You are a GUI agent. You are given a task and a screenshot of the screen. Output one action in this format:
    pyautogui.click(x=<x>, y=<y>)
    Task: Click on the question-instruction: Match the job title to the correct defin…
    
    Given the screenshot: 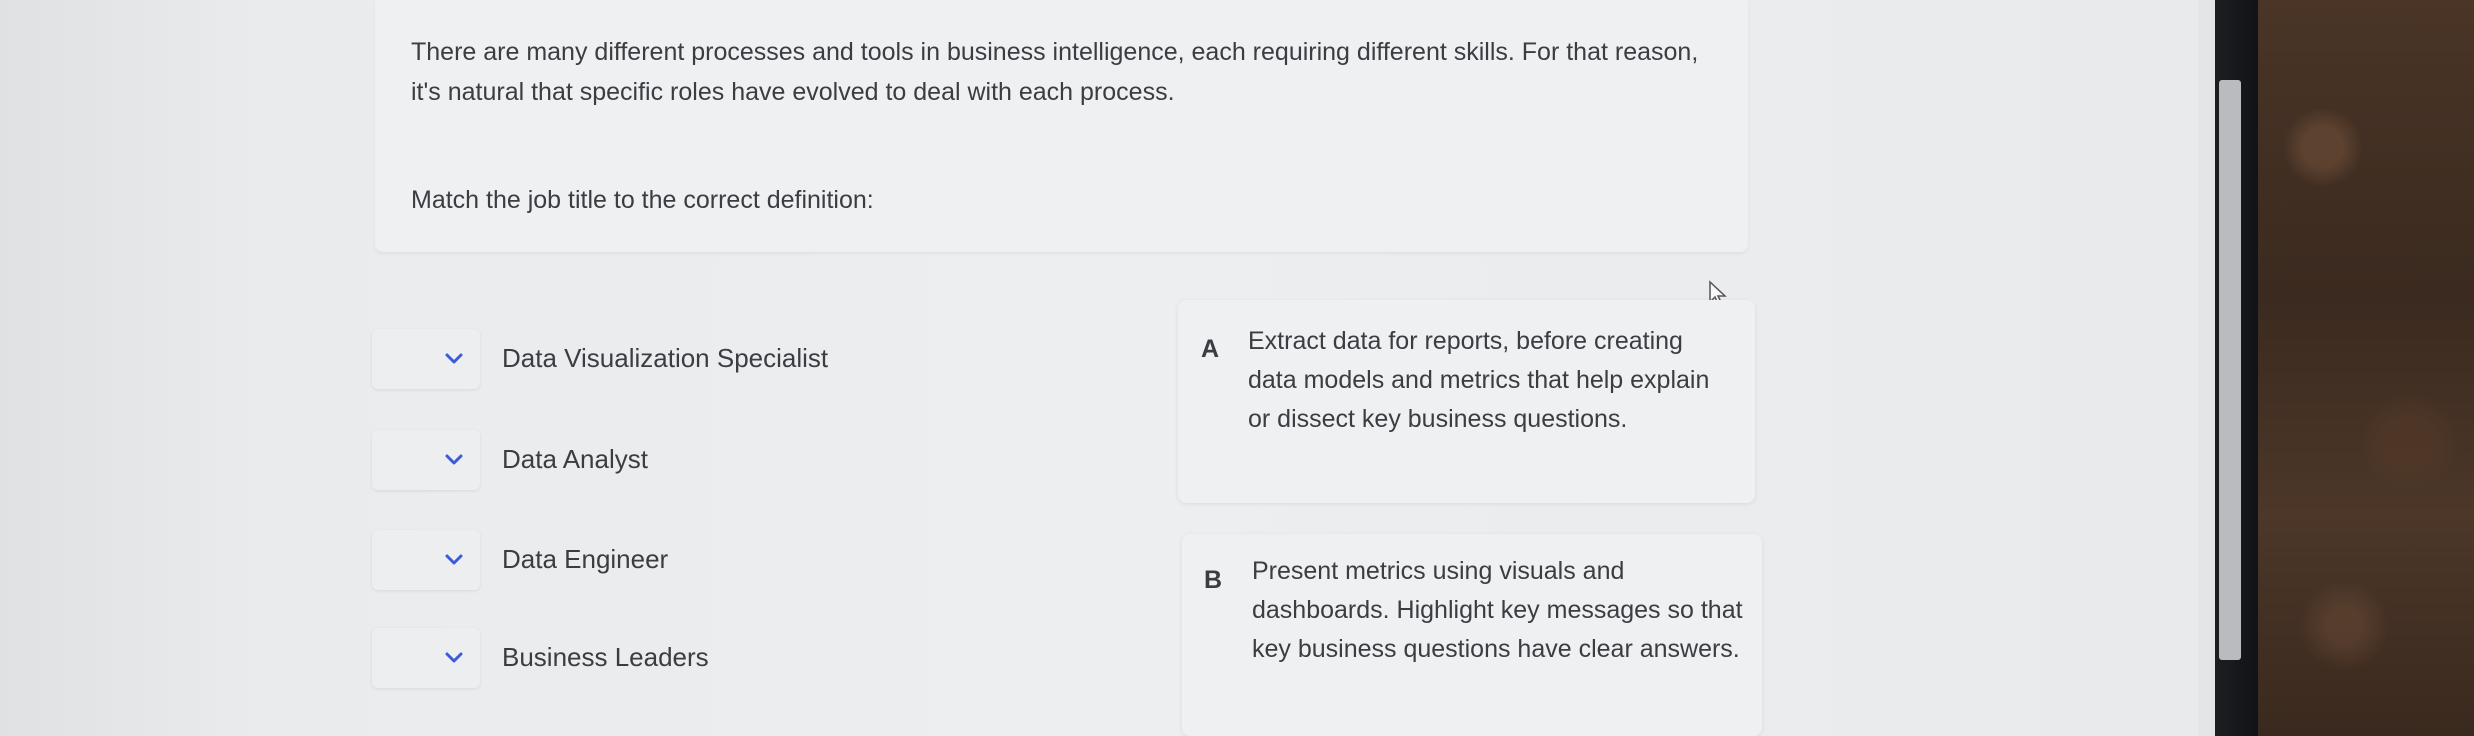 What is the action you would take?
    pyautogui.click(x=642, y=200)
    